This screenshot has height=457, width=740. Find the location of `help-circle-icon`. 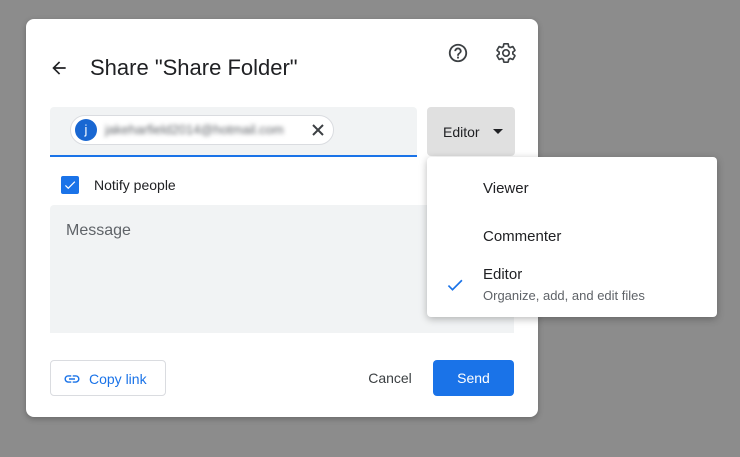

help-circle-icon is located at coordinates (458, 53).